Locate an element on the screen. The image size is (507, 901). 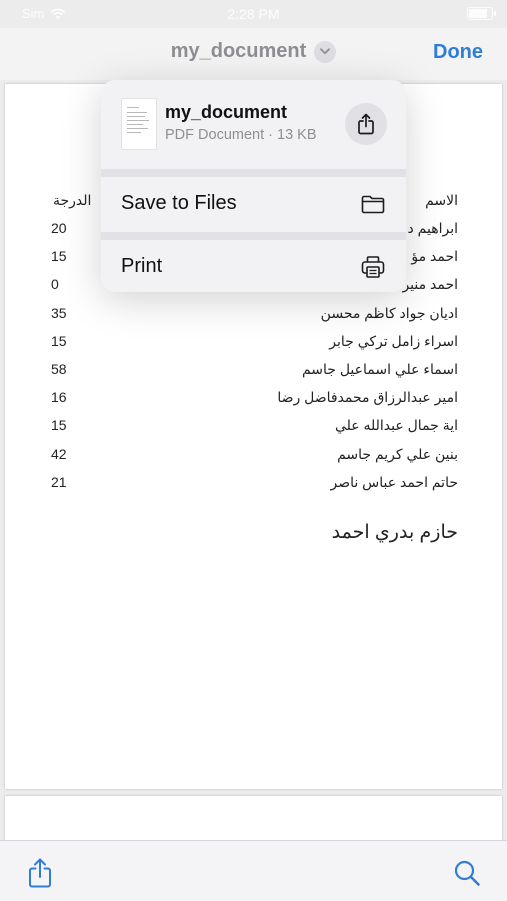
name-cell: بنين علي كريم جاسم is located at coordinates (397, 454).